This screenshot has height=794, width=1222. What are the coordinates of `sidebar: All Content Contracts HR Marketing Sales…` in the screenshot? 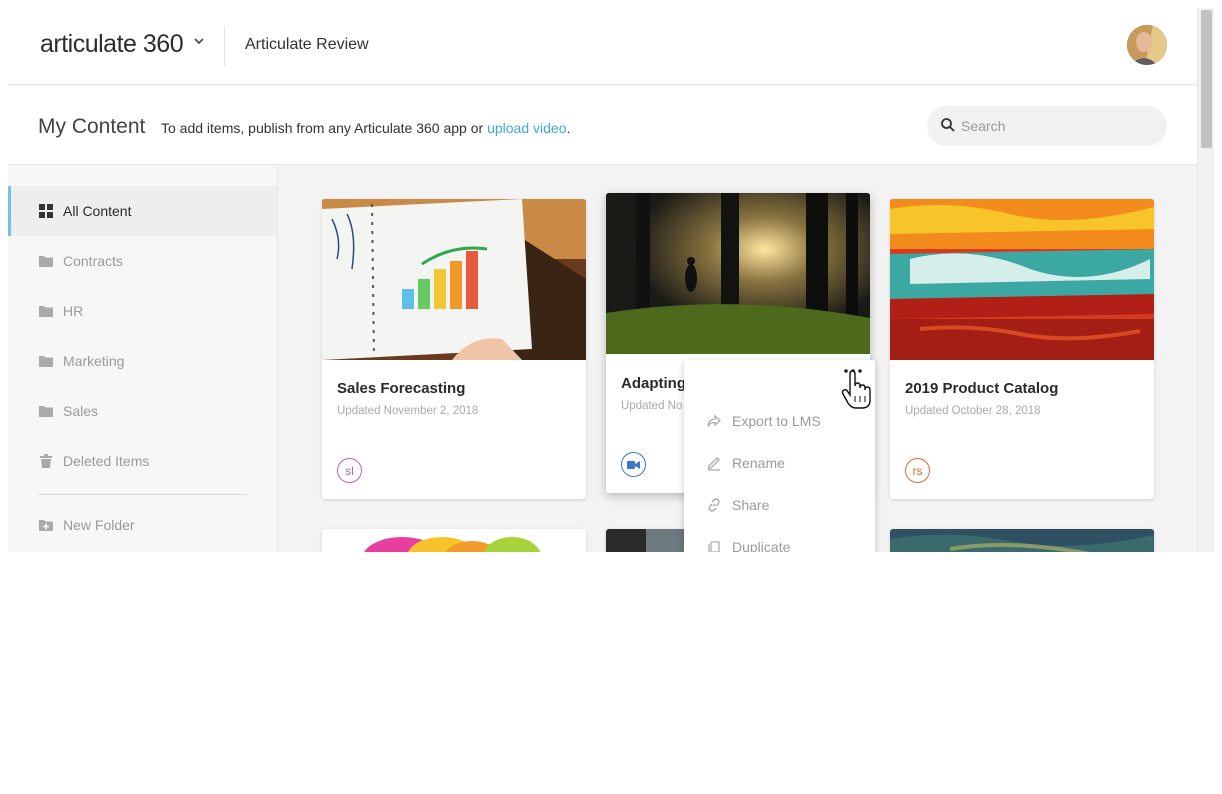 It's located at (143, 359).